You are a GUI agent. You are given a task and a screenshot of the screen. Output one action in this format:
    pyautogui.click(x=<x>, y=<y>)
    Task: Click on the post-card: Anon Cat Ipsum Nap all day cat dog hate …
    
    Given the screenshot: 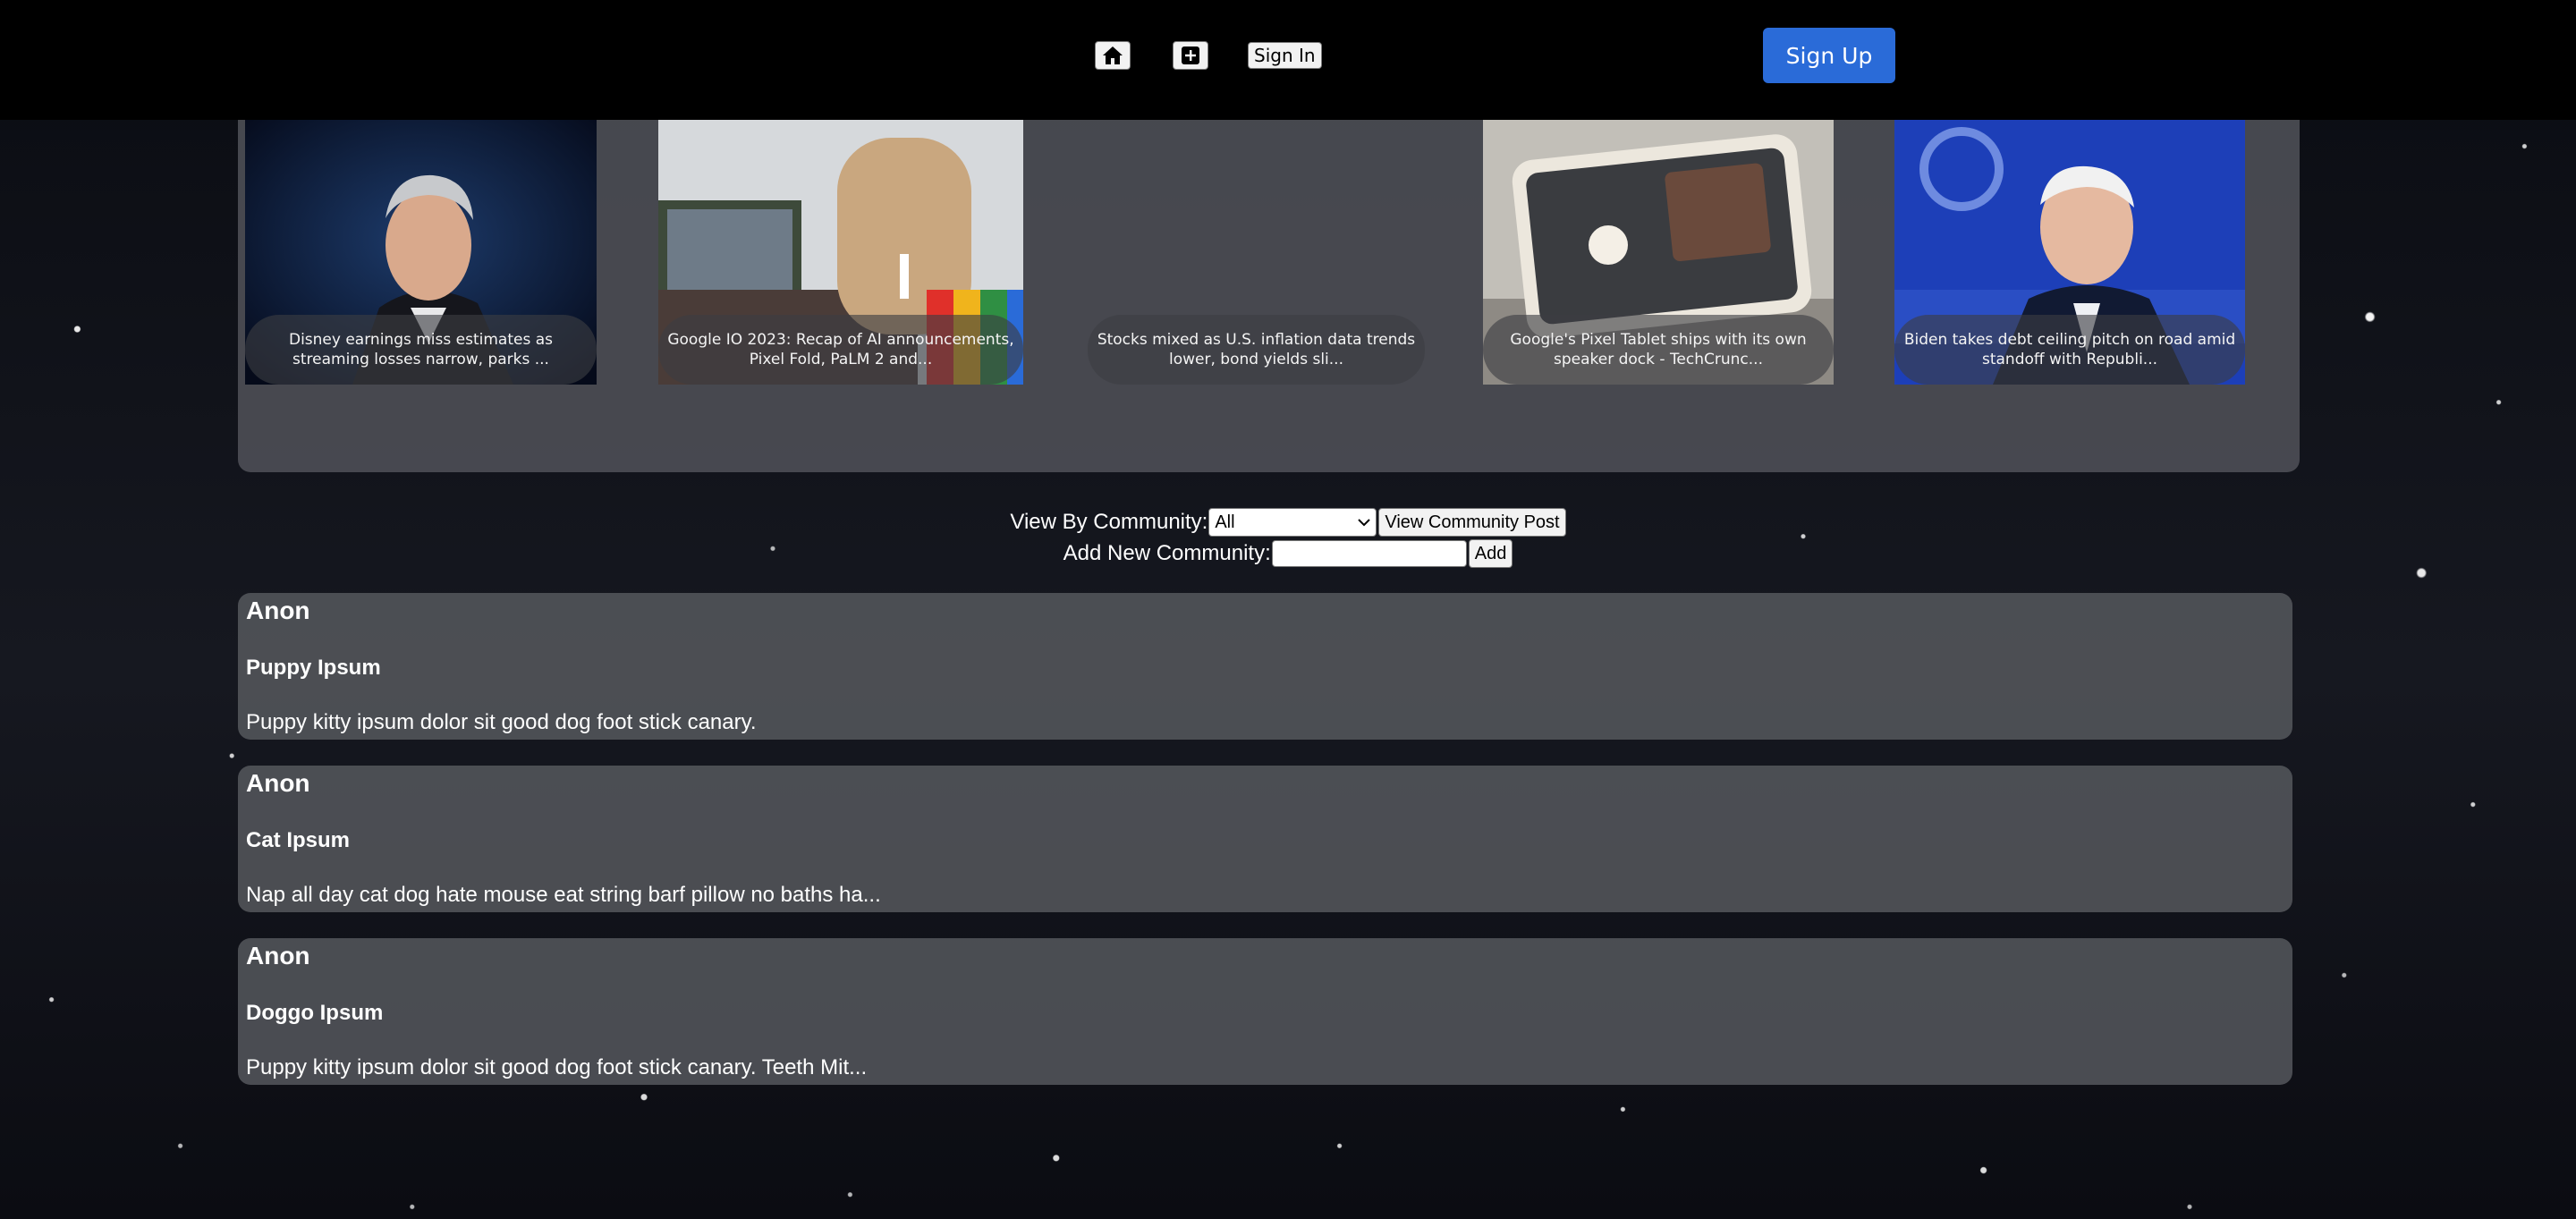 What is the action you would take?
    pyautogui.click(x=1265, y=839)
    